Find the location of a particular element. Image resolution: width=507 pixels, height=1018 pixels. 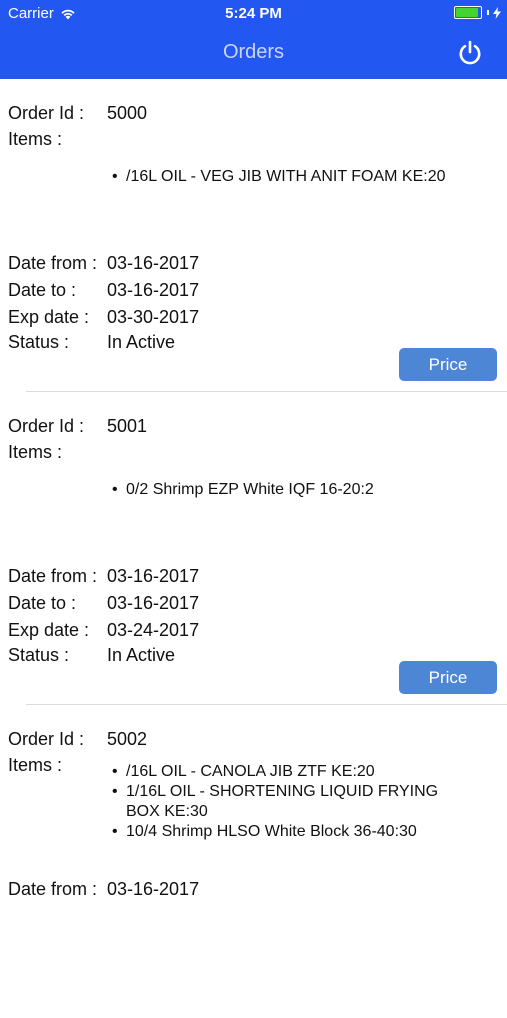

list-item: /16L OIL - CANOLA JIB ZTF KE:20 is located at coordinates (287, 772).